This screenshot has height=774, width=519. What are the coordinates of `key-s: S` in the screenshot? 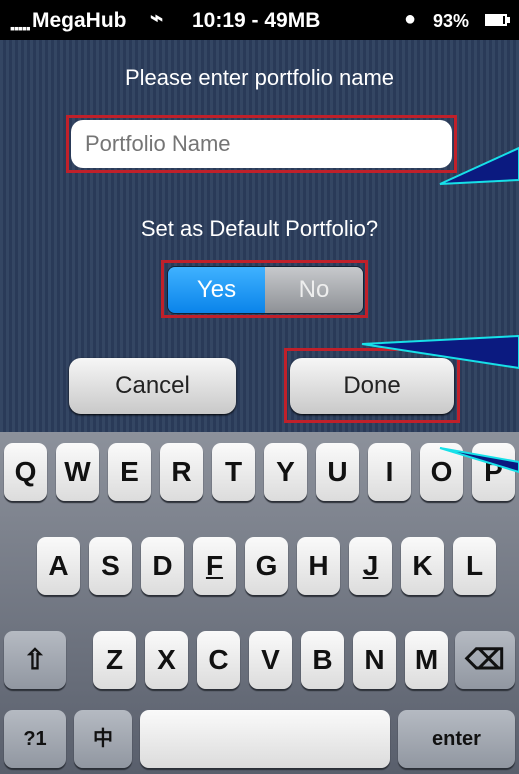 It's located at (110, 566).